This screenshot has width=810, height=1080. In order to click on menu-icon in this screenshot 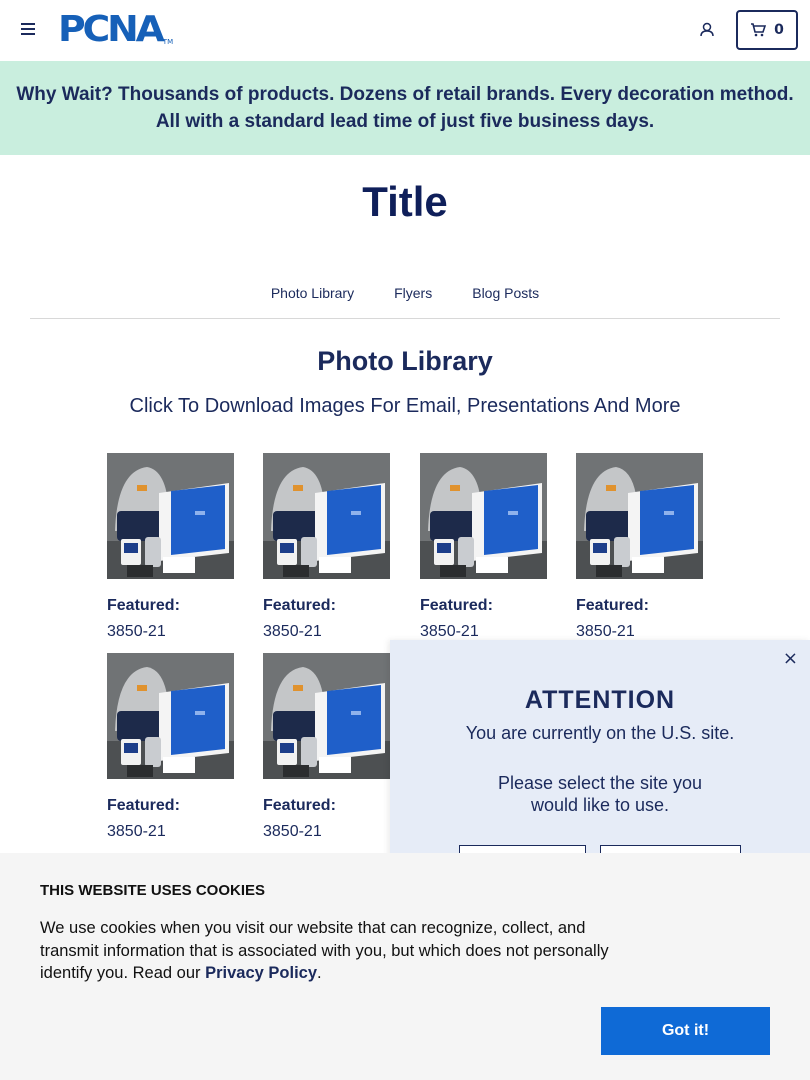, I will do `click(28, 29)`.